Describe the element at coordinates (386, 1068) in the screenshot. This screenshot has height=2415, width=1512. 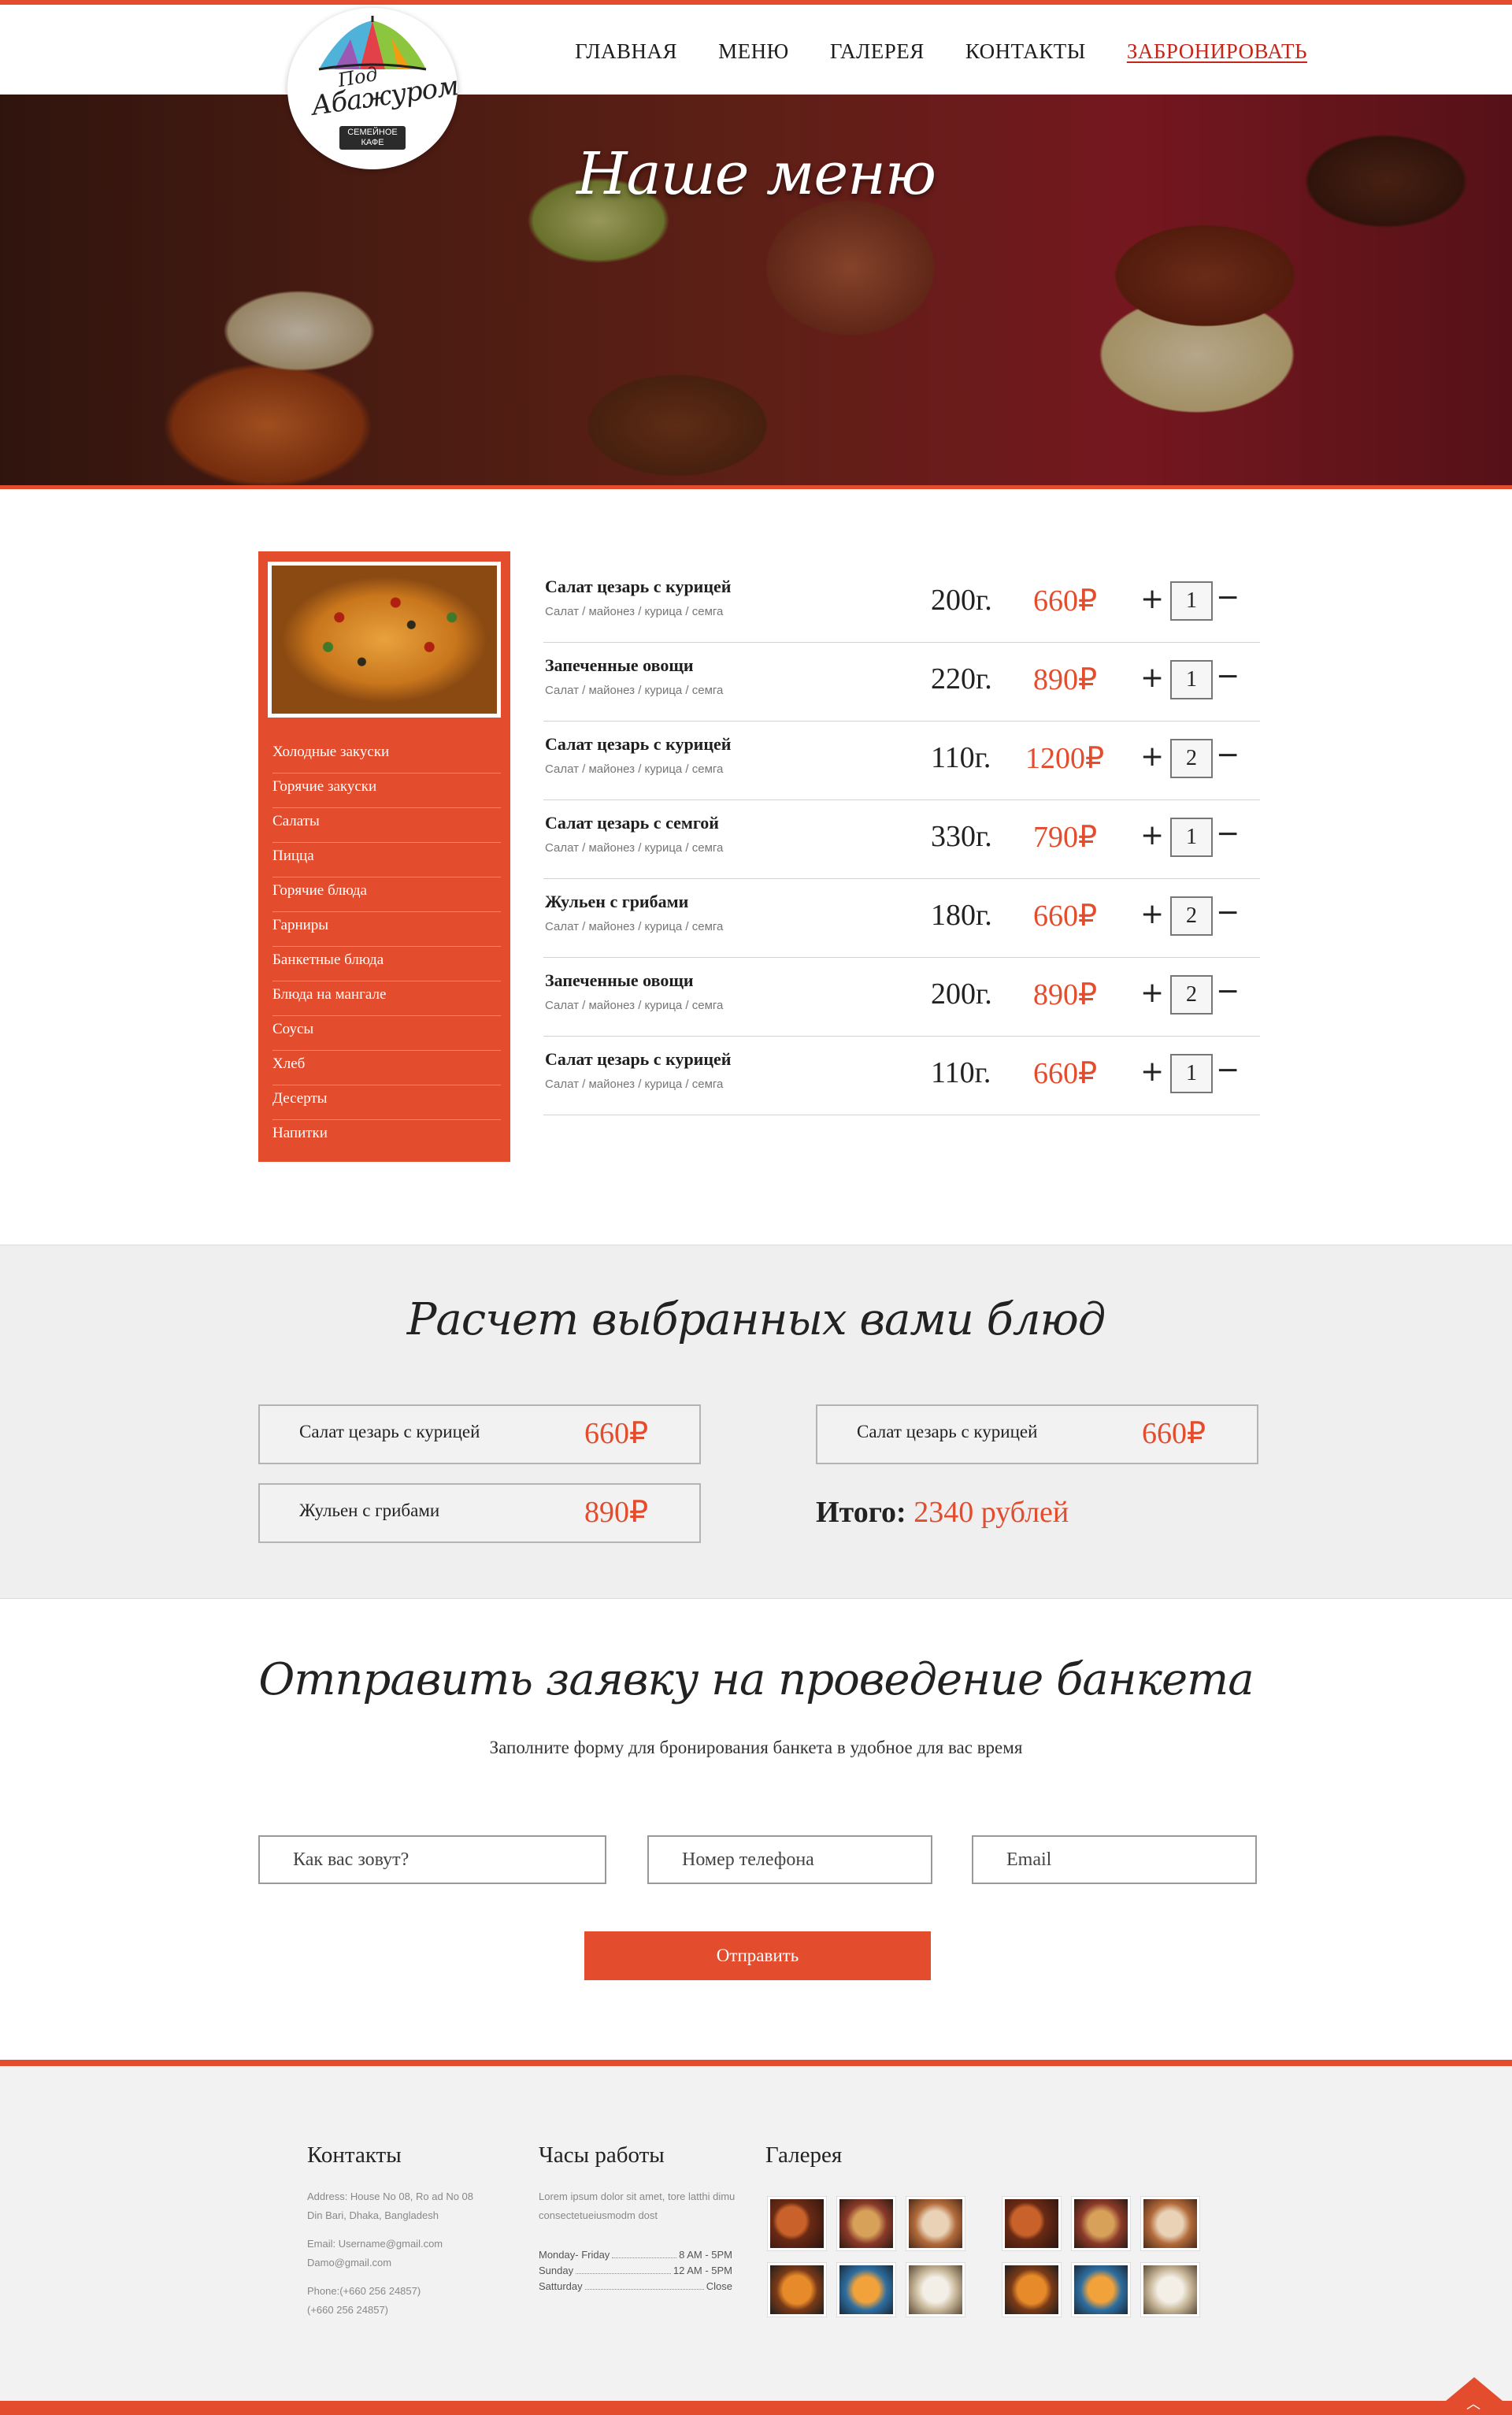
I see `category-bread: Хлеб` at that location.